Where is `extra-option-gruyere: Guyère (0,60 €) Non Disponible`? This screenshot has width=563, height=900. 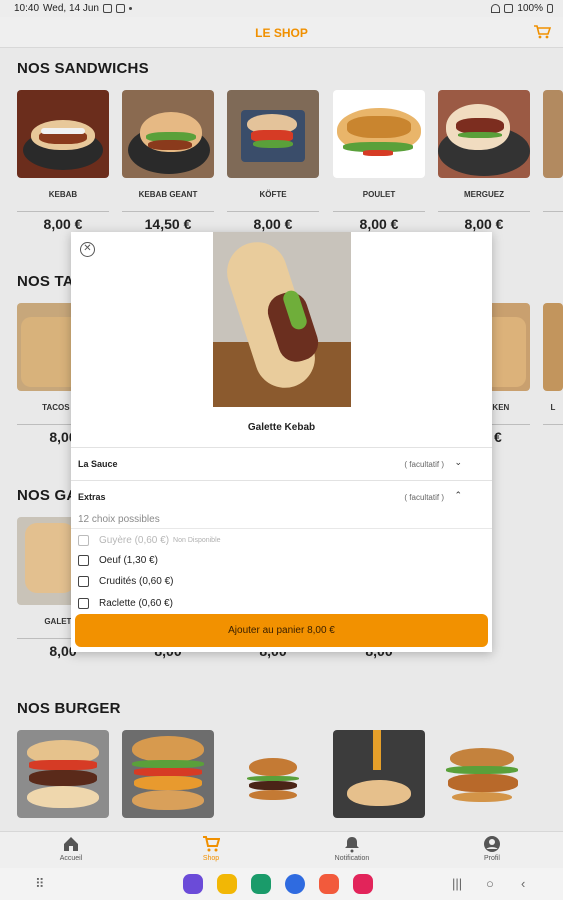 extra-option-gruyere: Guyère (0,60 €) Non Disponible is located at coordinates (149, 540).